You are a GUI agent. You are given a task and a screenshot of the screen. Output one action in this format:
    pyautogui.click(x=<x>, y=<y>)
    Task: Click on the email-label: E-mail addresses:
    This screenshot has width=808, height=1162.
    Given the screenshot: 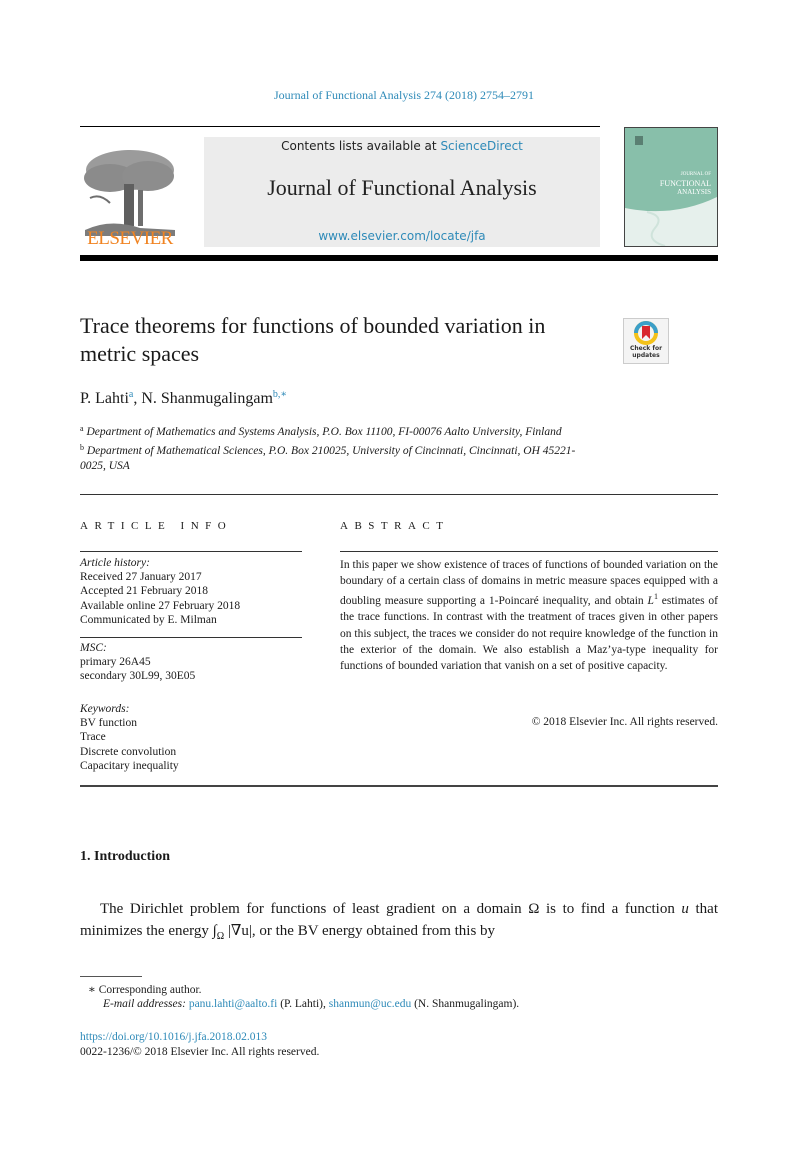 What is the action you would take?
    pyautogui.click(x=144, y=1004)
    